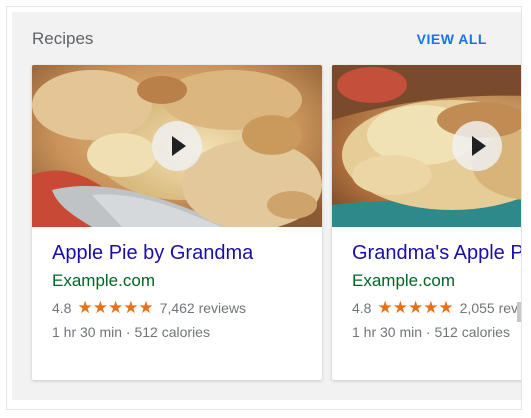  What do you see at coordinates (203, 308) in the screenshot?
I see `review-count: 7,462 reviews` at bounding box center [203, 308].